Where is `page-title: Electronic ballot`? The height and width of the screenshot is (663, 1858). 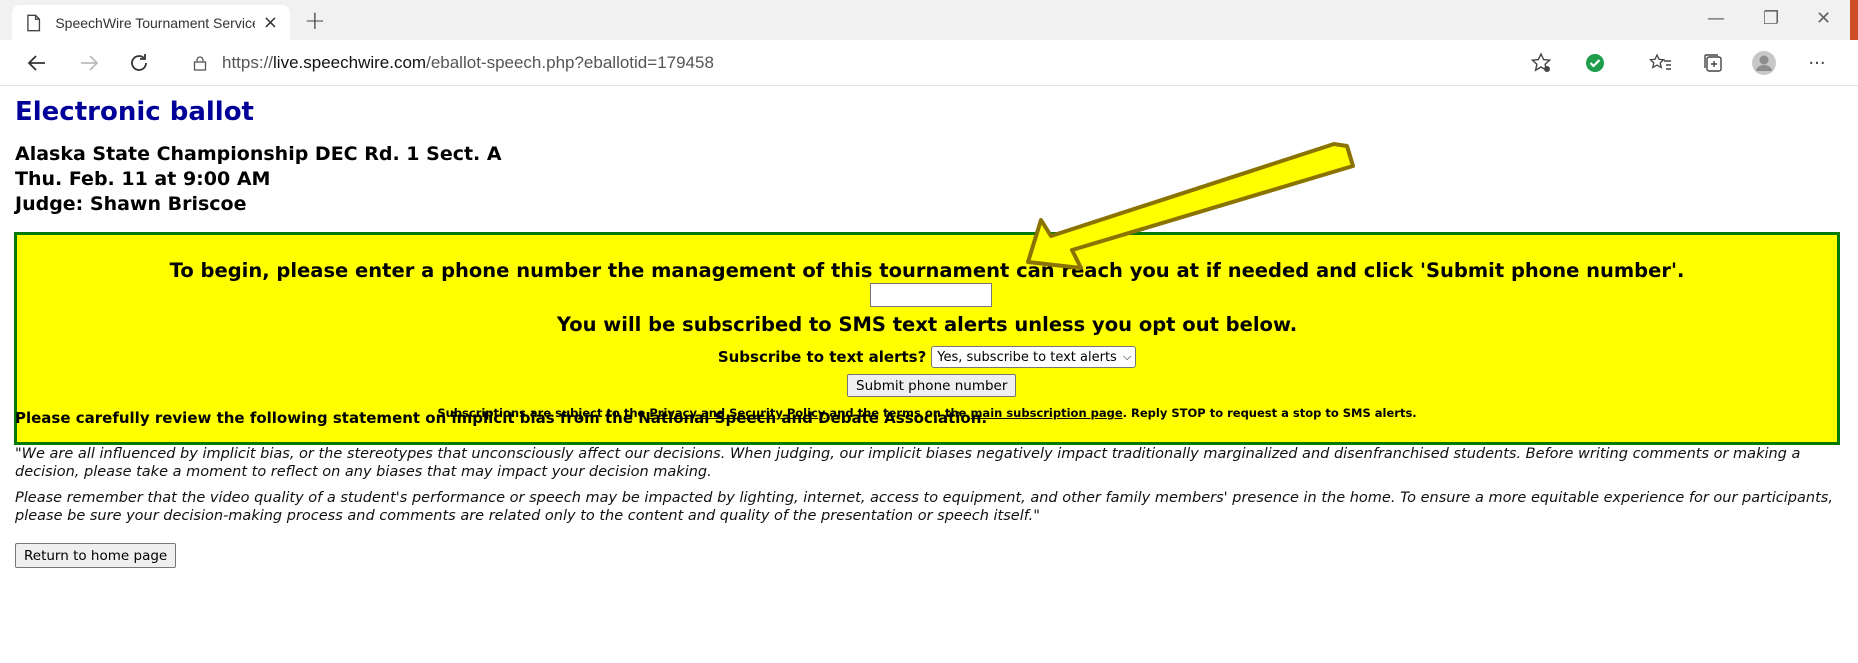
page-title: Electronic ballot is located at coordinates (134, 112).